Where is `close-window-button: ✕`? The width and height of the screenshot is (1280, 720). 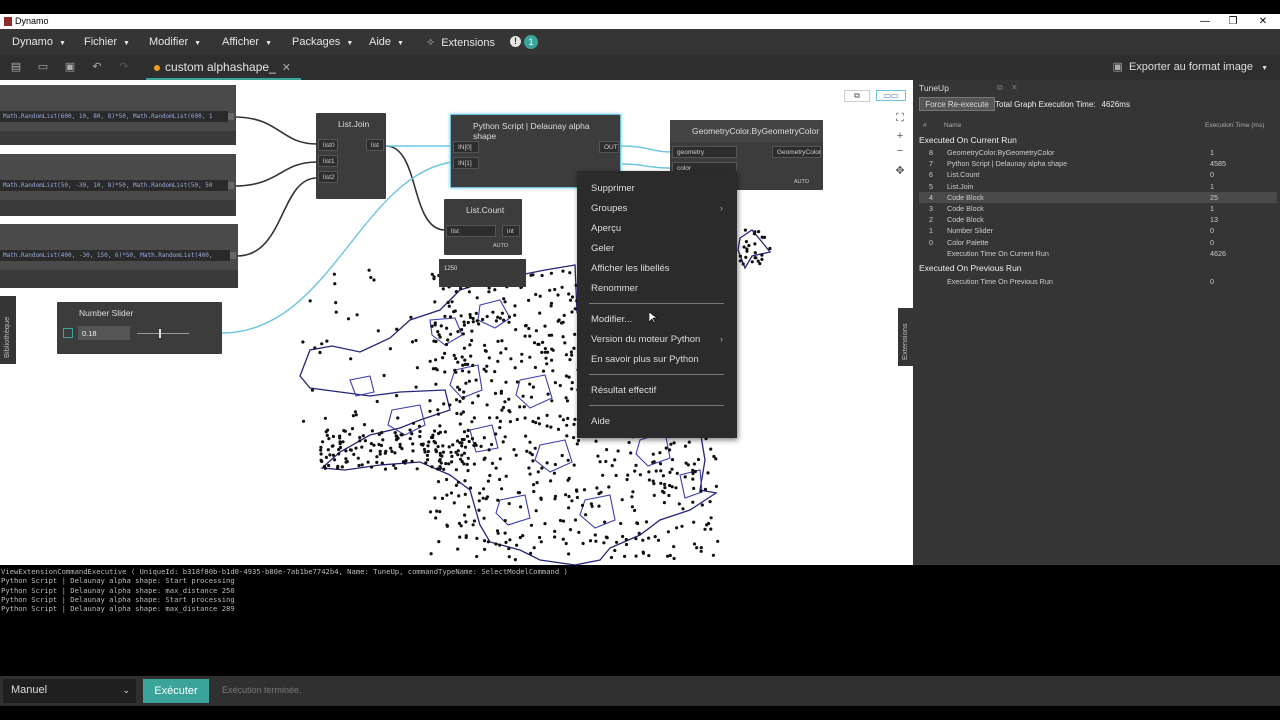
close-window-button: ✕ is located at coordinates (1263, 21).